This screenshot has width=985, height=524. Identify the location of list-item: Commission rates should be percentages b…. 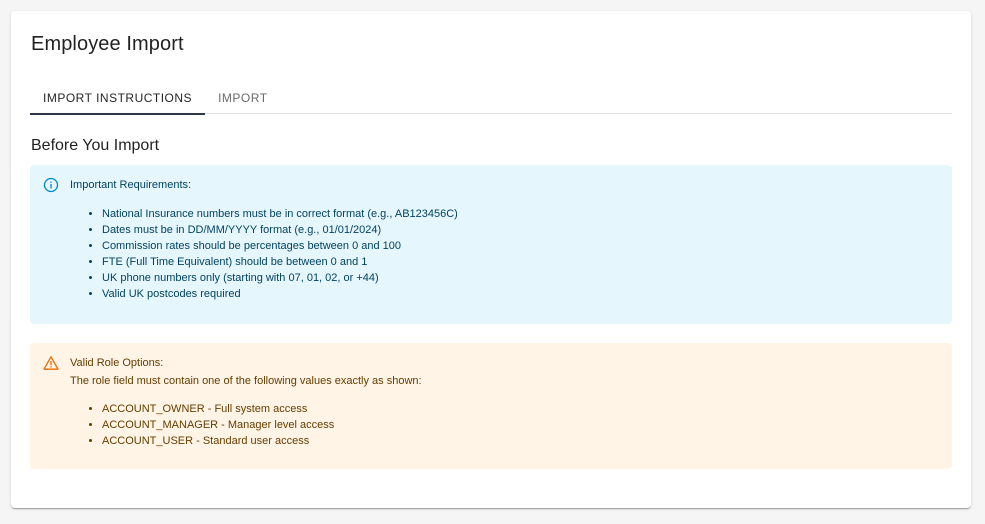
(520, 246).